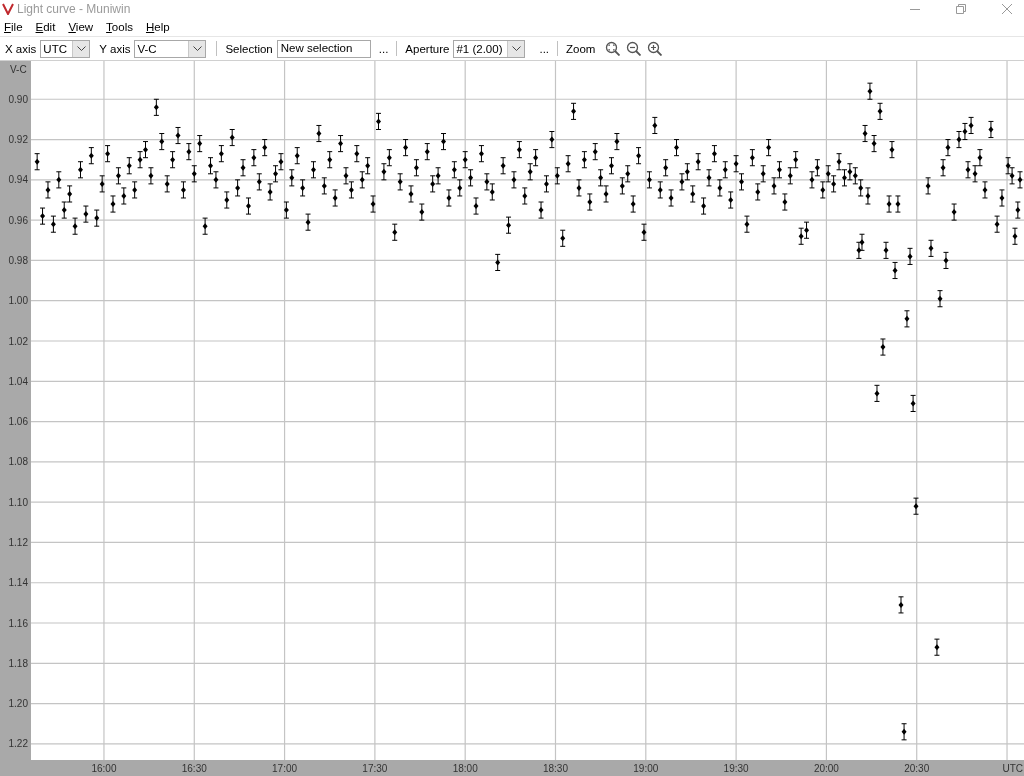 The image size is (1024, 776). Describe the element at coordinates (465, 768) in the screenshot. I see `x-tick-label: 18:00` at that location.